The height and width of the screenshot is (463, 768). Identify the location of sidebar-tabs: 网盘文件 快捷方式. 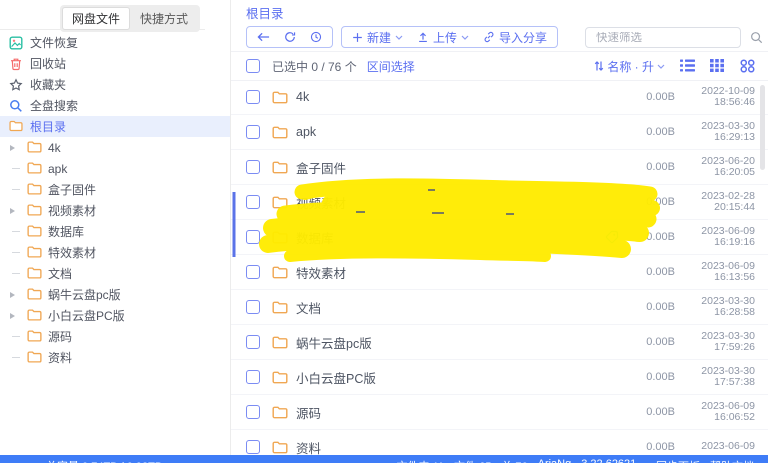
(130, 18).